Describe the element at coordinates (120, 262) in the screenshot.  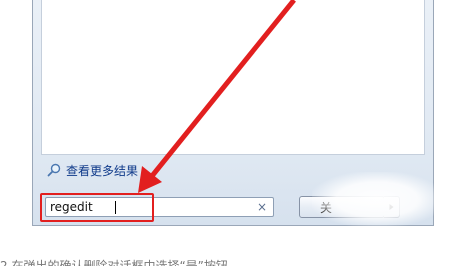
I see `caption-text: 2 在弹出的确认删除对话框中选择“是”按钮。` at that location.